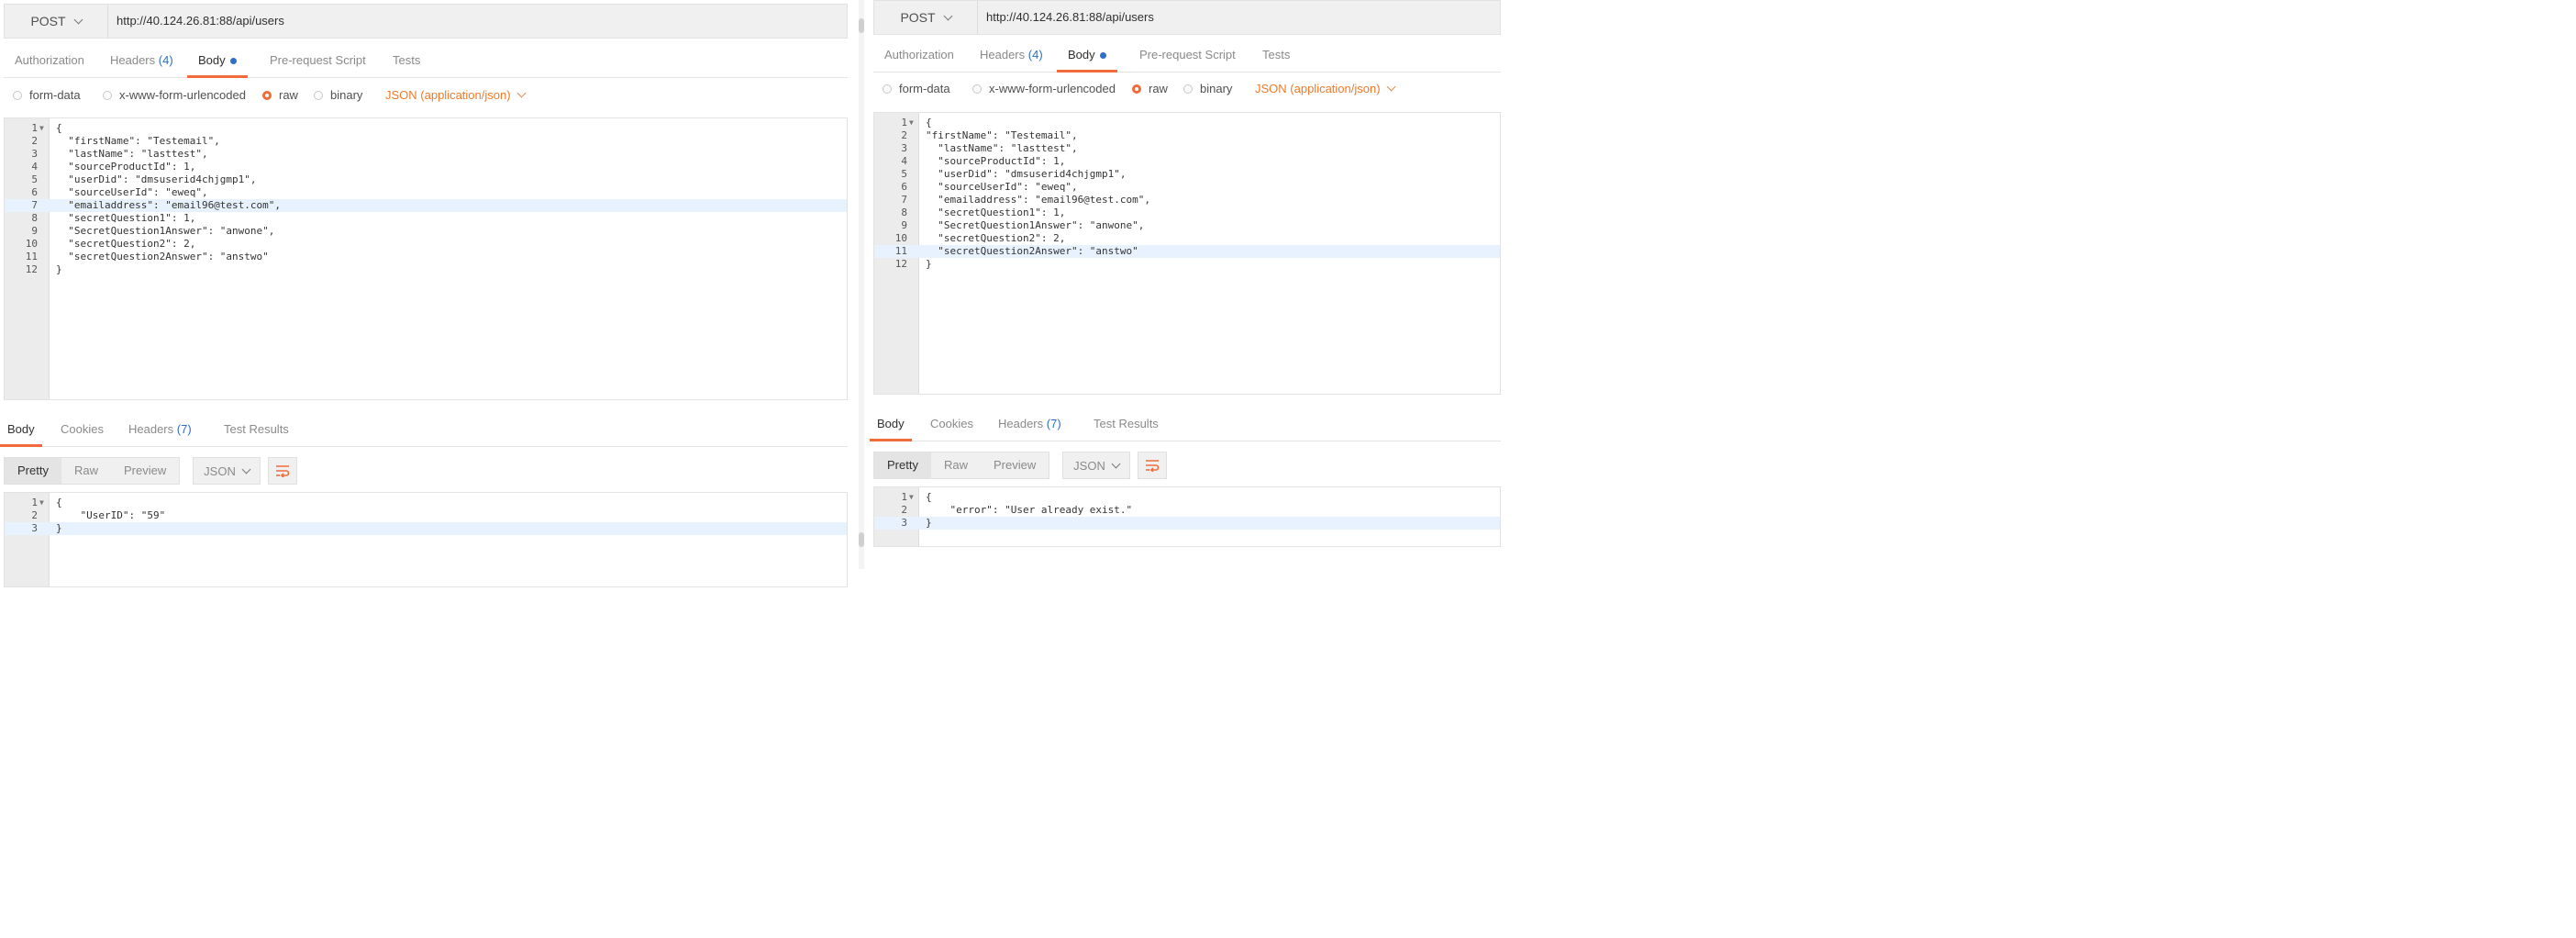 Image resolution: width=2576 pixels, height=938 pixels. What do you see at coordinates (147, 256) in the screenshot?
I see `code-line: 11 "secretQuestion2Answer": "anstwo"` at bounding box center [147, 256].